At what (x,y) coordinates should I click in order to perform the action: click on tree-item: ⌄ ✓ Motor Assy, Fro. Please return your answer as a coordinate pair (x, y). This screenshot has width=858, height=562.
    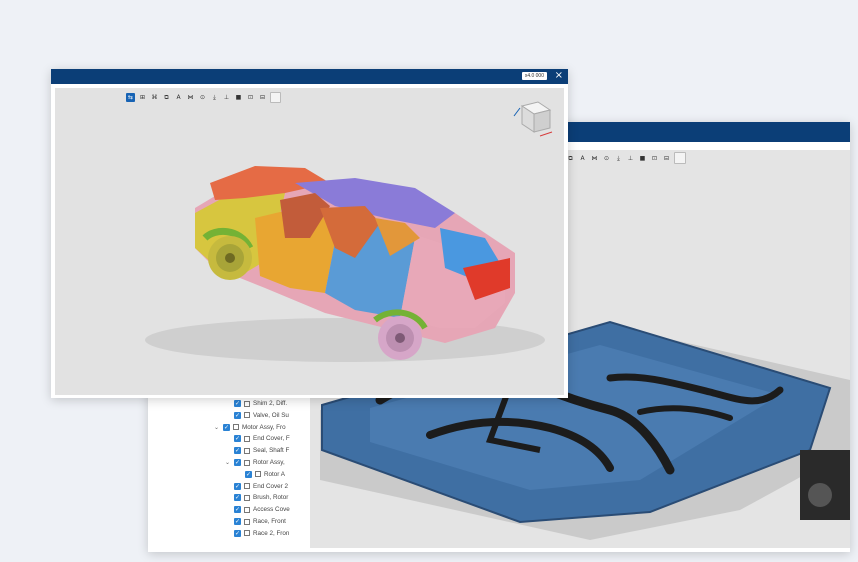
    Looking at the image, I should click on (250, 427).